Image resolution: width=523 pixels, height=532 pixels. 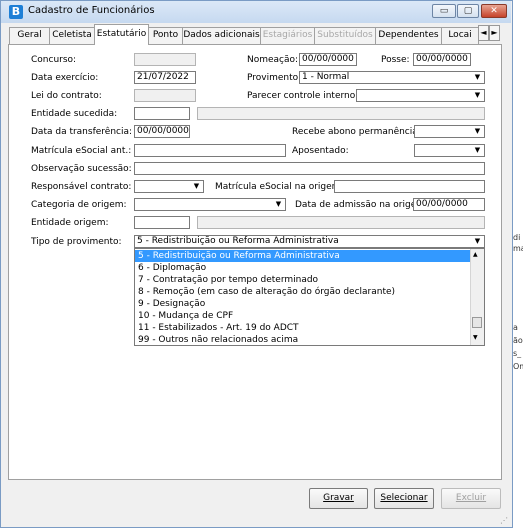 I want to click on background-text-fragment: ma, so click(x=518, y=248).